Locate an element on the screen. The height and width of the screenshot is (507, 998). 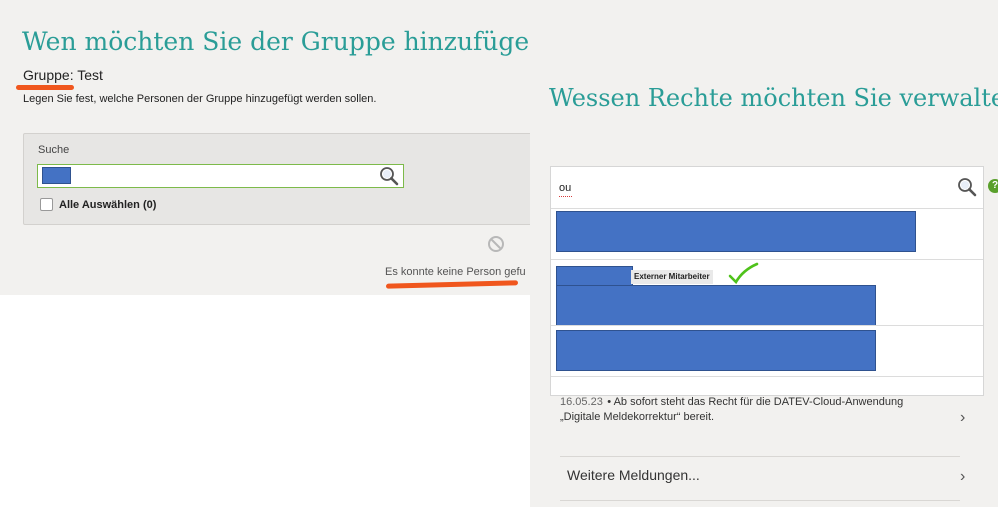
result-item-1-redacted is located at coordinates (736, 231).